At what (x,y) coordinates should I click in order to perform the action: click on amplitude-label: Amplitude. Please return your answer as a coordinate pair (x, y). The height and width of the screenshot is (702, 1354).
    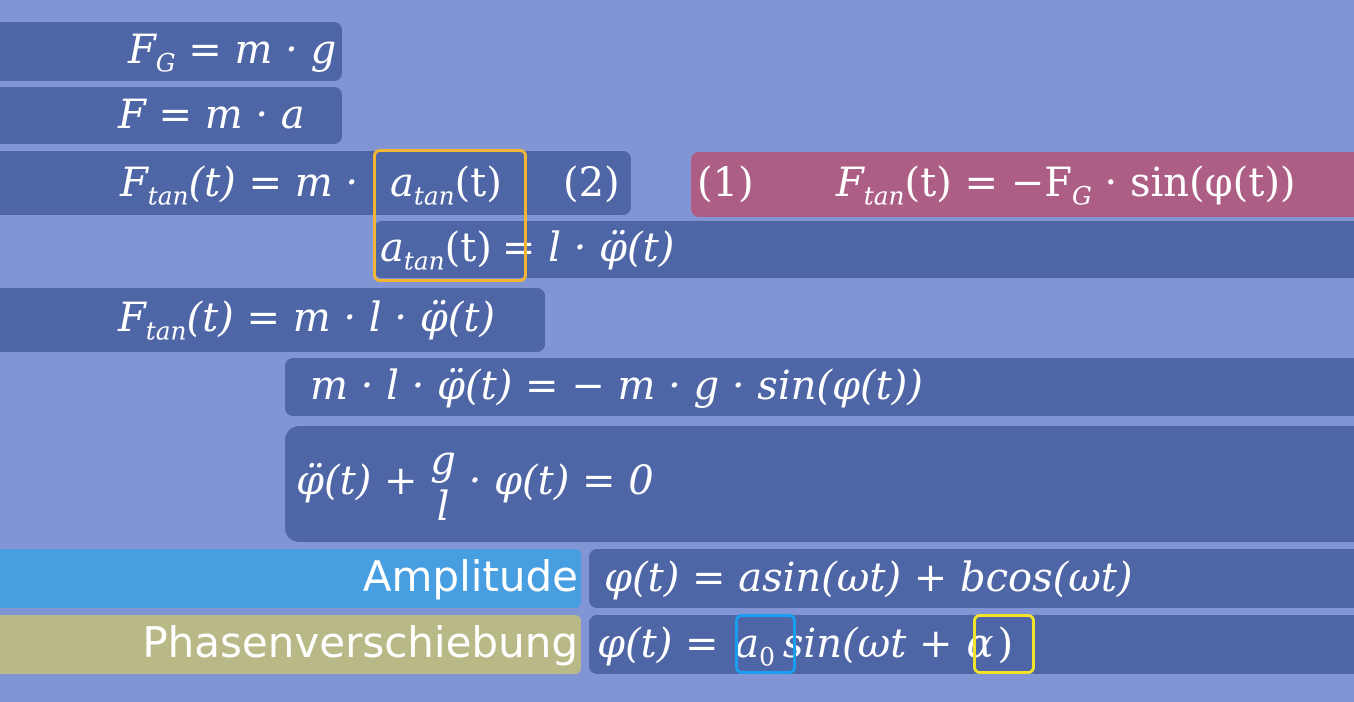
    Looking at the image, I should click on (470, 576).